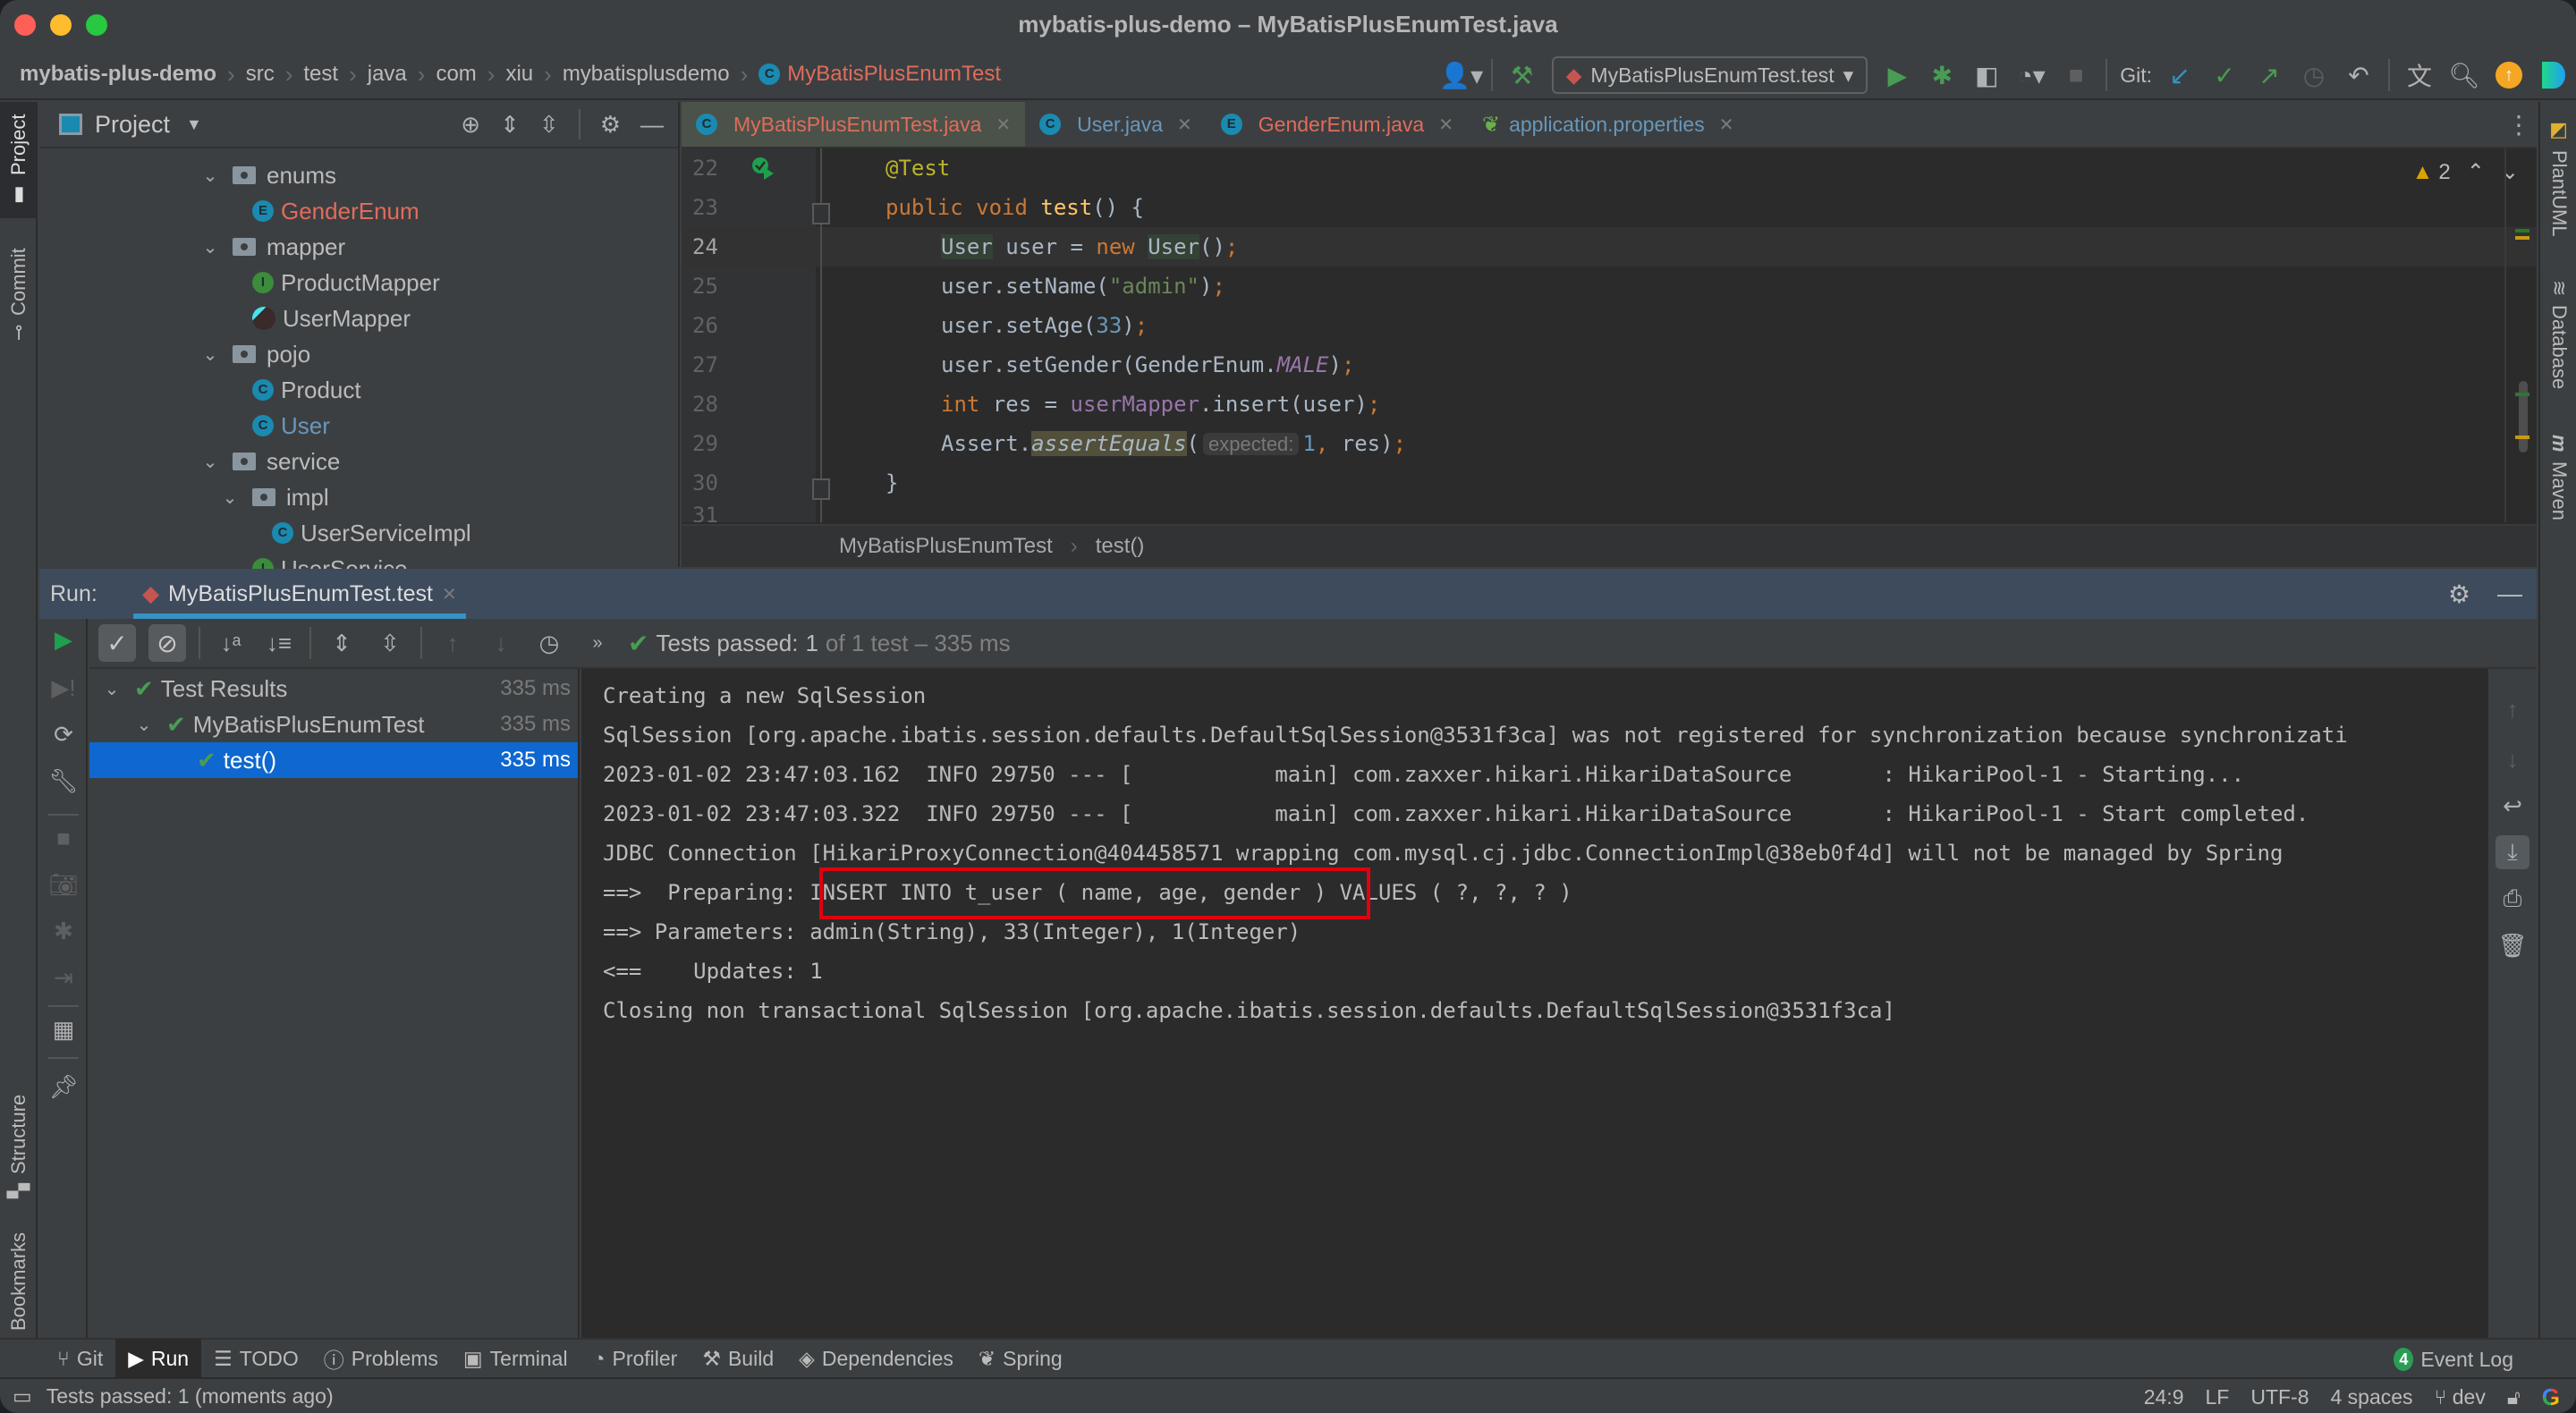 The image size is (2576, 1413). I want to click on git-branch-widget: ⑂ dev, so click(2460, 1397).